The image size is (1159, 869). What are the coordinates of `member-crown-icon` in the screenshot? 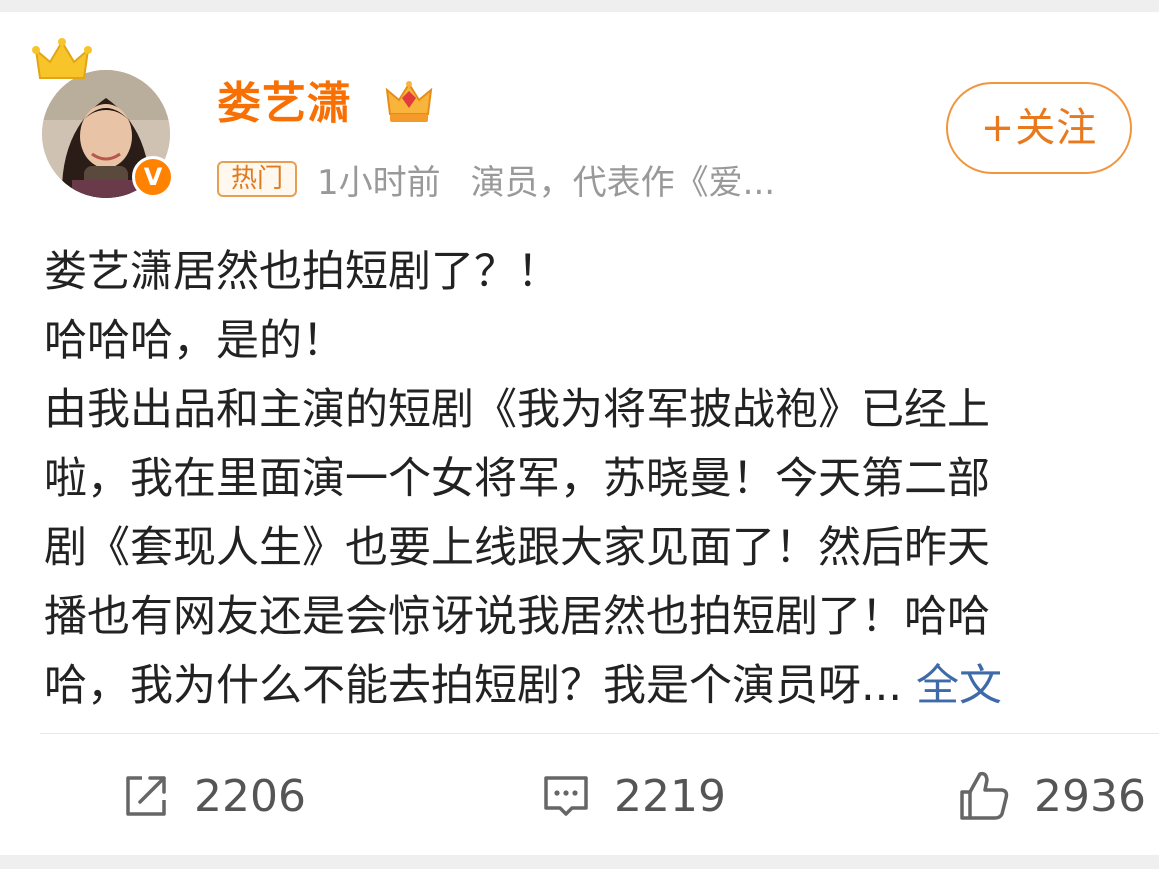 It's located at (409, 103).